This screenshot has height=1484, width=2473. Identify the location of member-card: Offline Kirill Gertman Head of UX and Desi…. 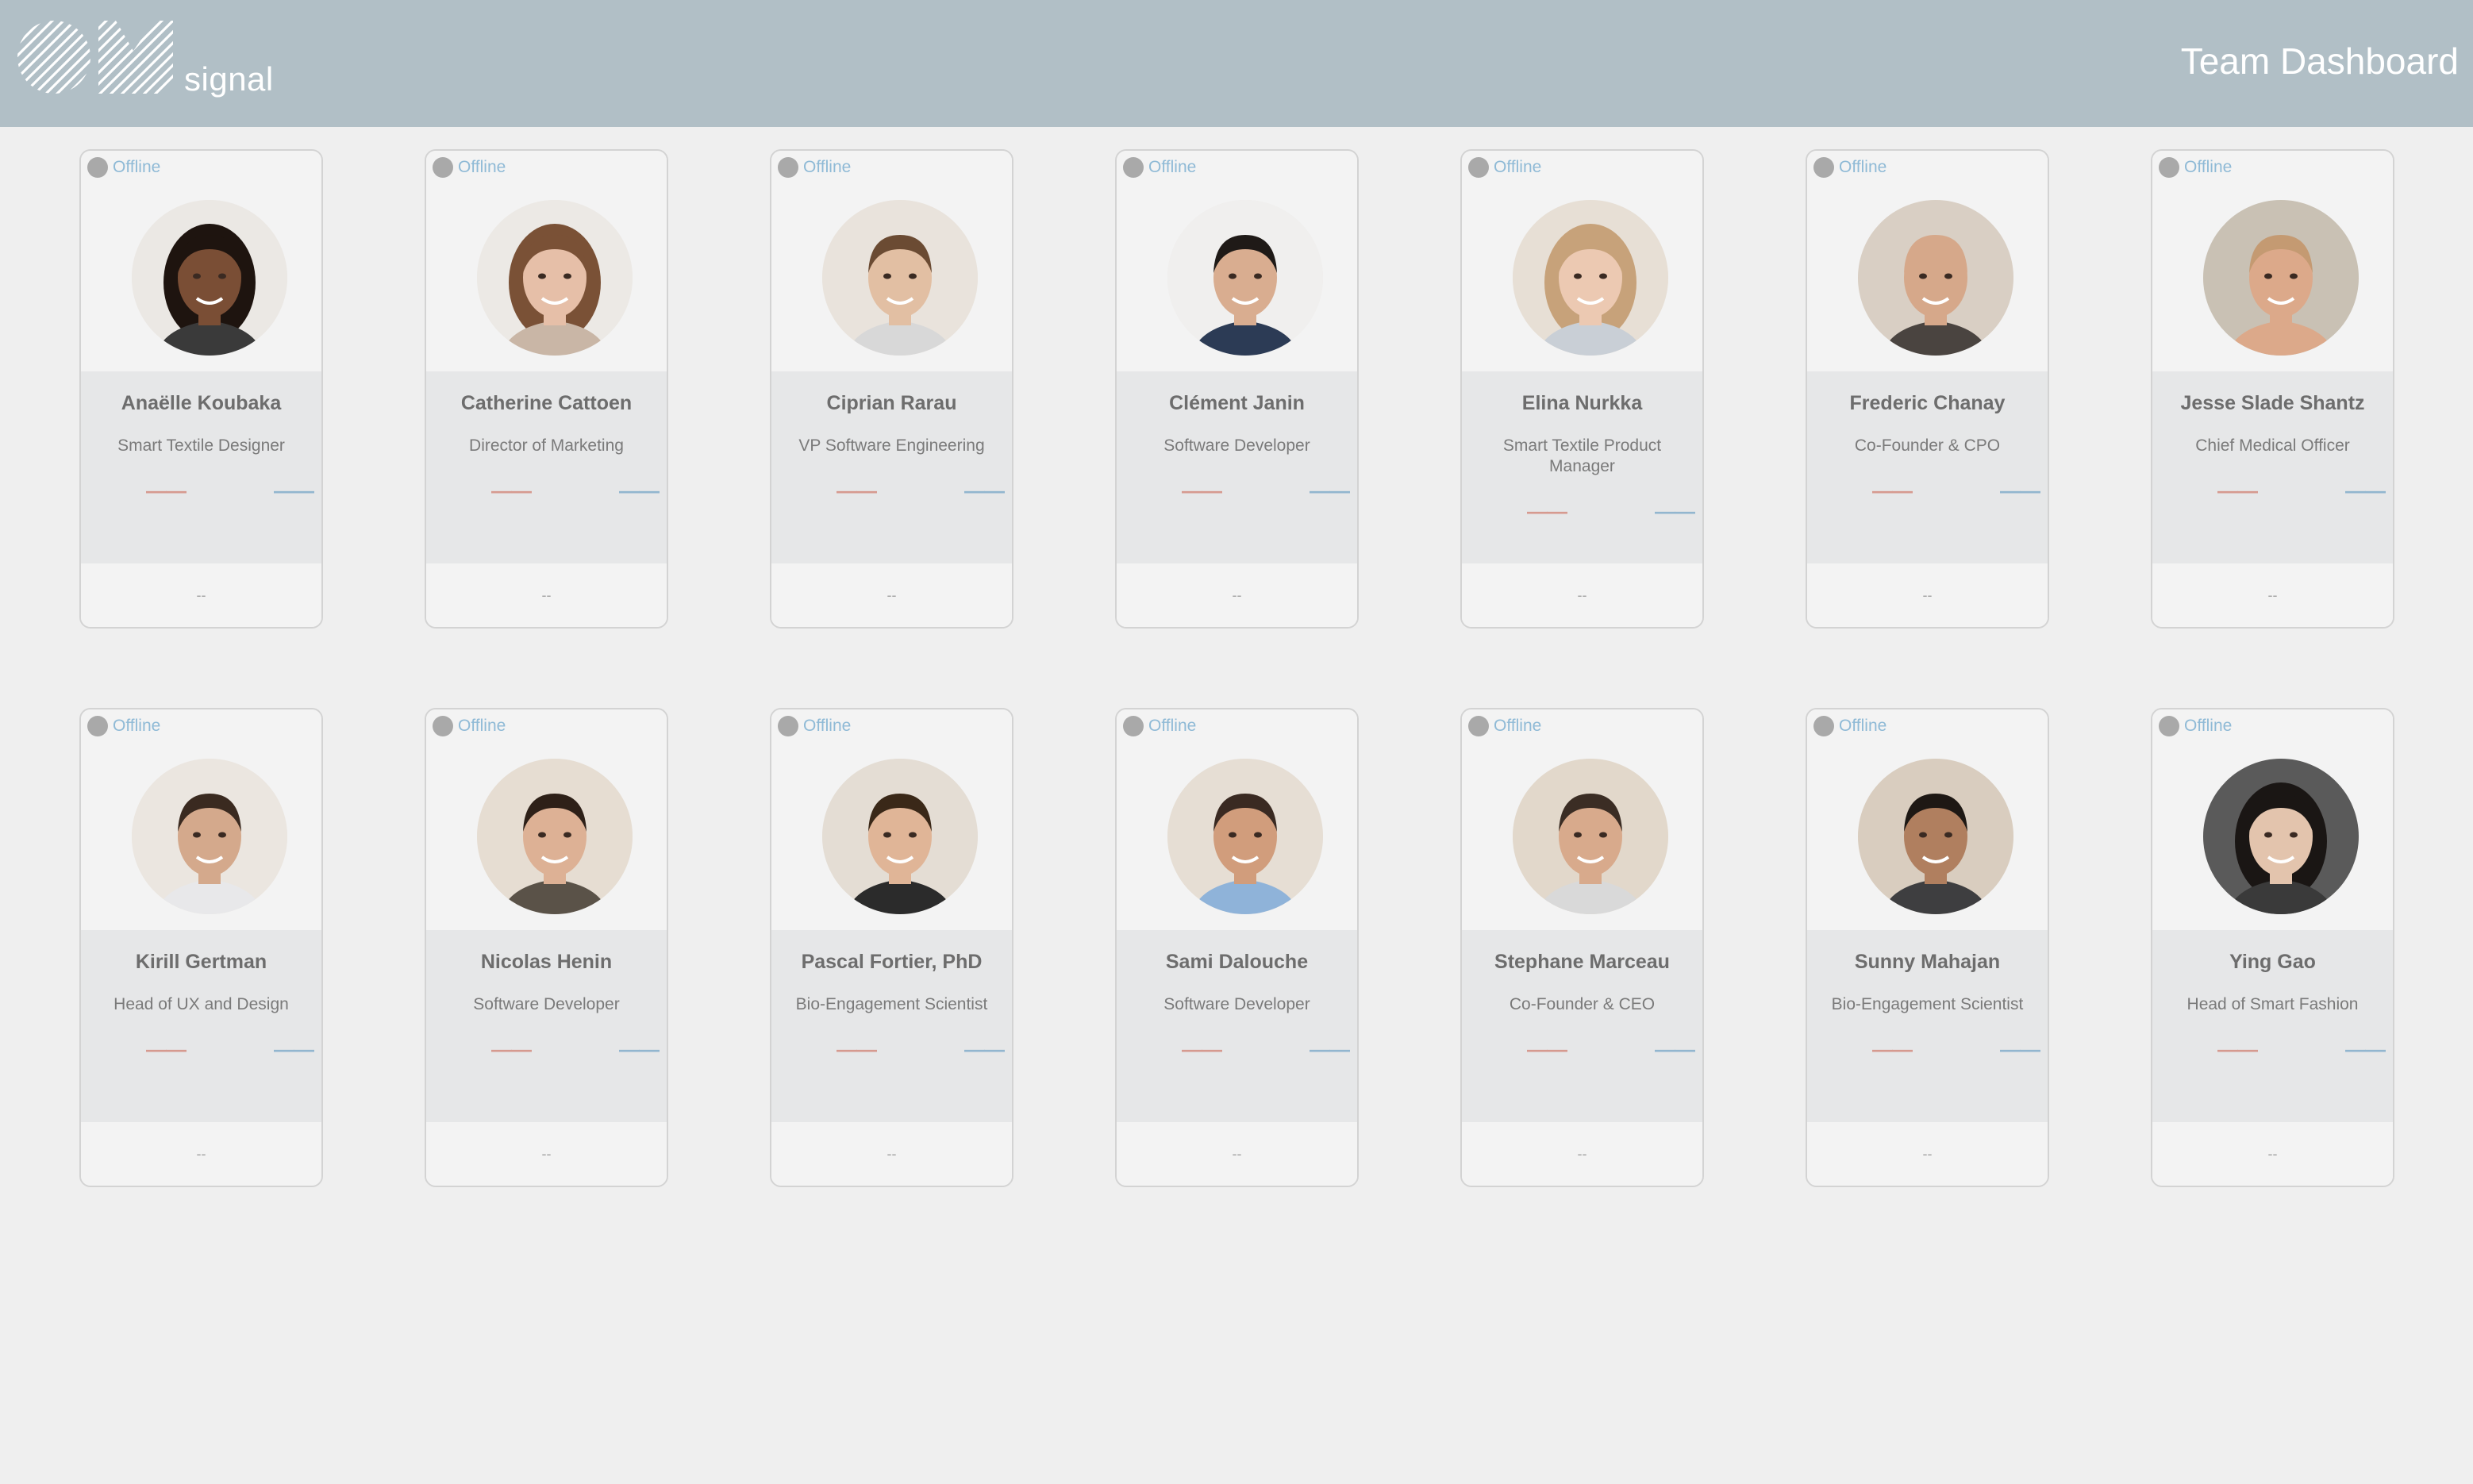
(201, 947).